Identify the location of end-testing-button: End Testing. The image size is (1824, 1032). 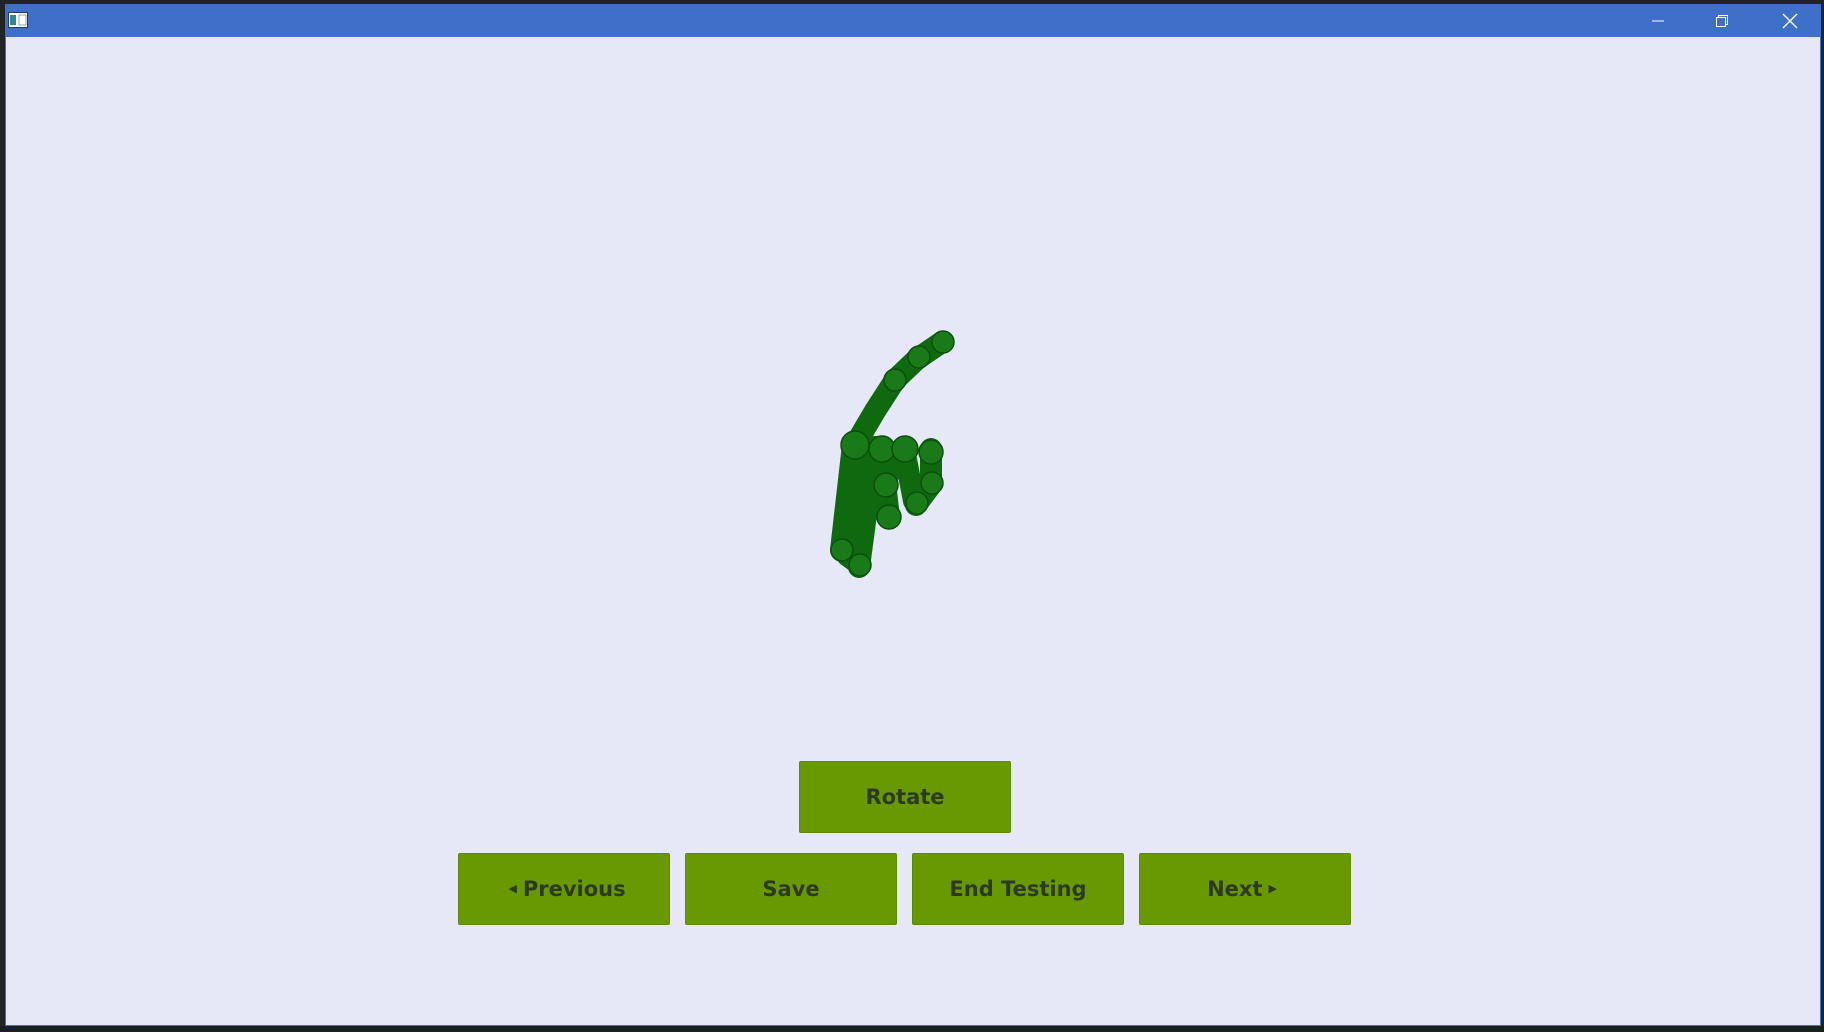
(1018, 889).